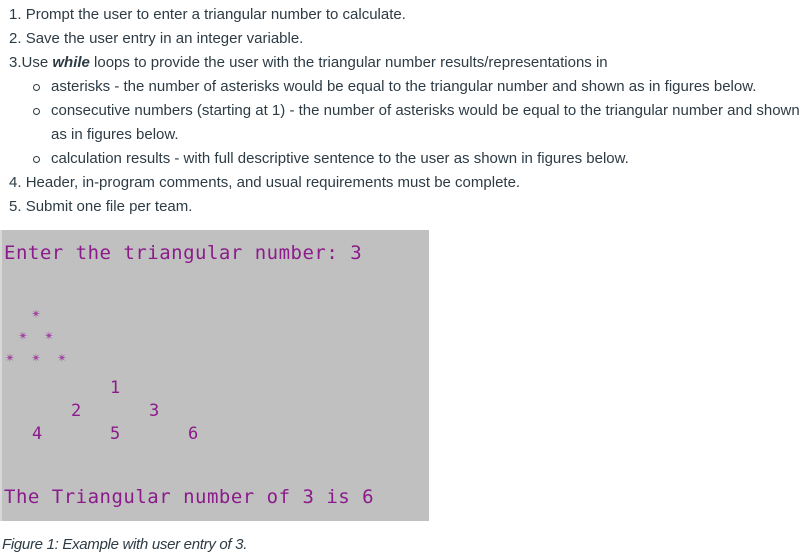 Image resolution: width=808 pixels, height=560 pixels. What do you see at coordinates (15, 62) in the screenshot?
I see `step-number: 3.` at bounding box center [15, 62].